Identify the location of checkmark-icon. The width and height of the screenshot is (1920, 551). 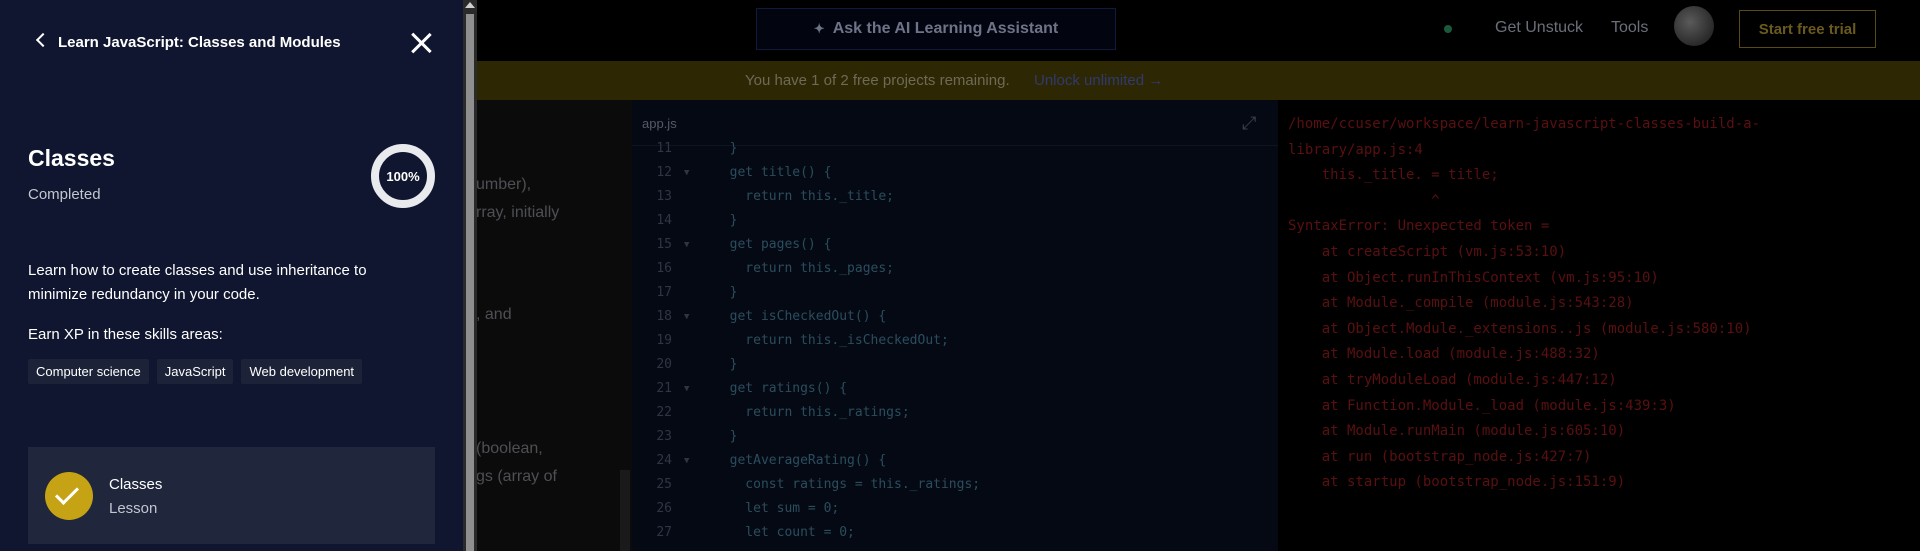
(69, 496).